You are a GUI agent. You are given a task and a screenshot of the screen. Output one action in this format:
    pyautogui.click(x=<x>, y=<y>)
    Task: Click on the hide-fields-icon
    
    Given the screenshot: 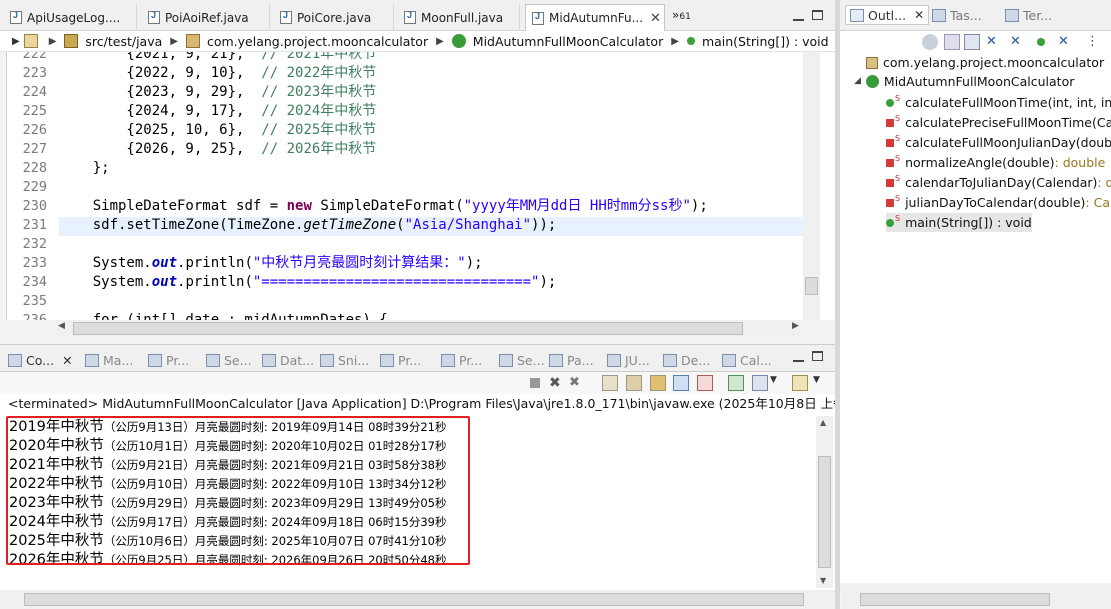 What is the action you would take?
    pyautogui.click(x=972, y=42)
    